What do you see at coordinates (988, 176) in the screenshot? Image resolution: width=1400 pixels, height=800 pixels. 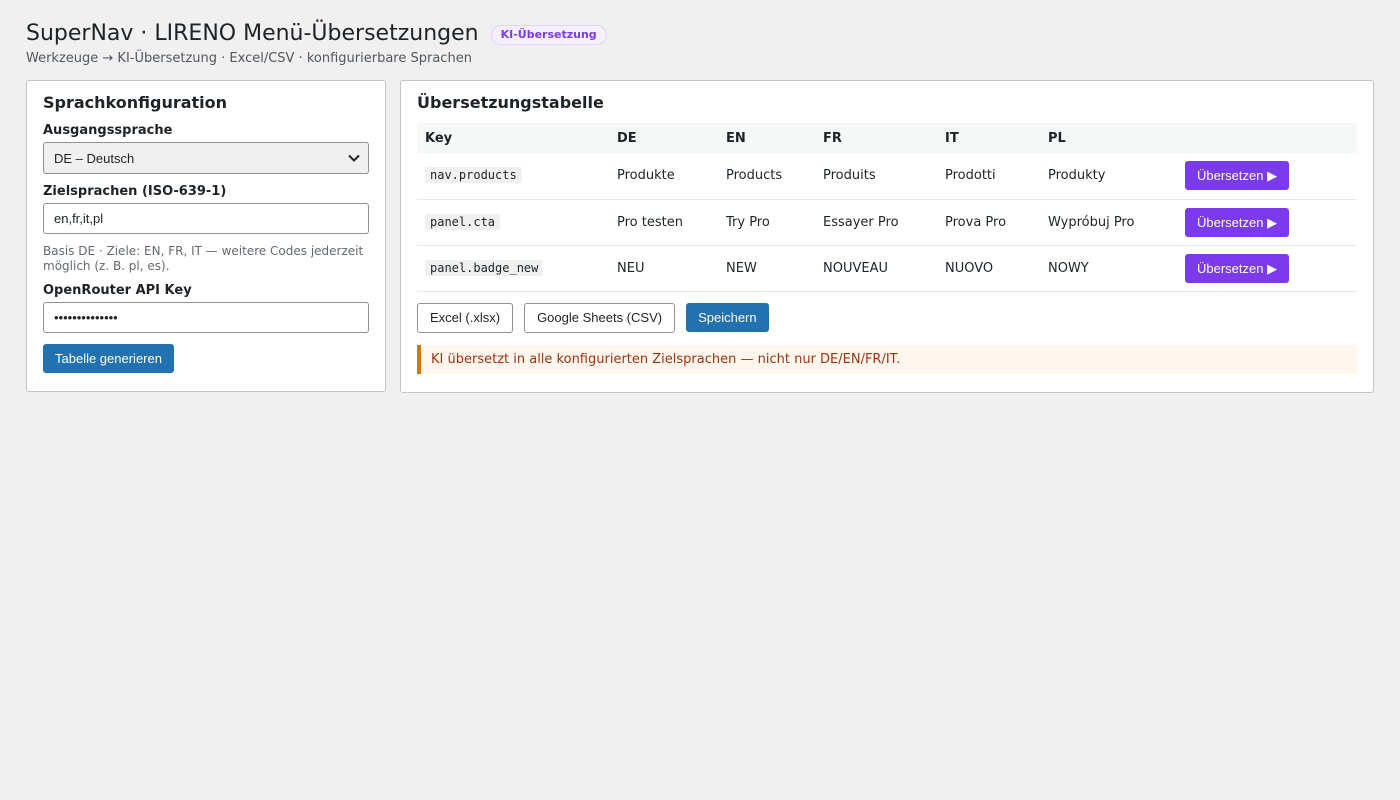 I see `cell-it: Prodotti` at bounding box center [988, 176].